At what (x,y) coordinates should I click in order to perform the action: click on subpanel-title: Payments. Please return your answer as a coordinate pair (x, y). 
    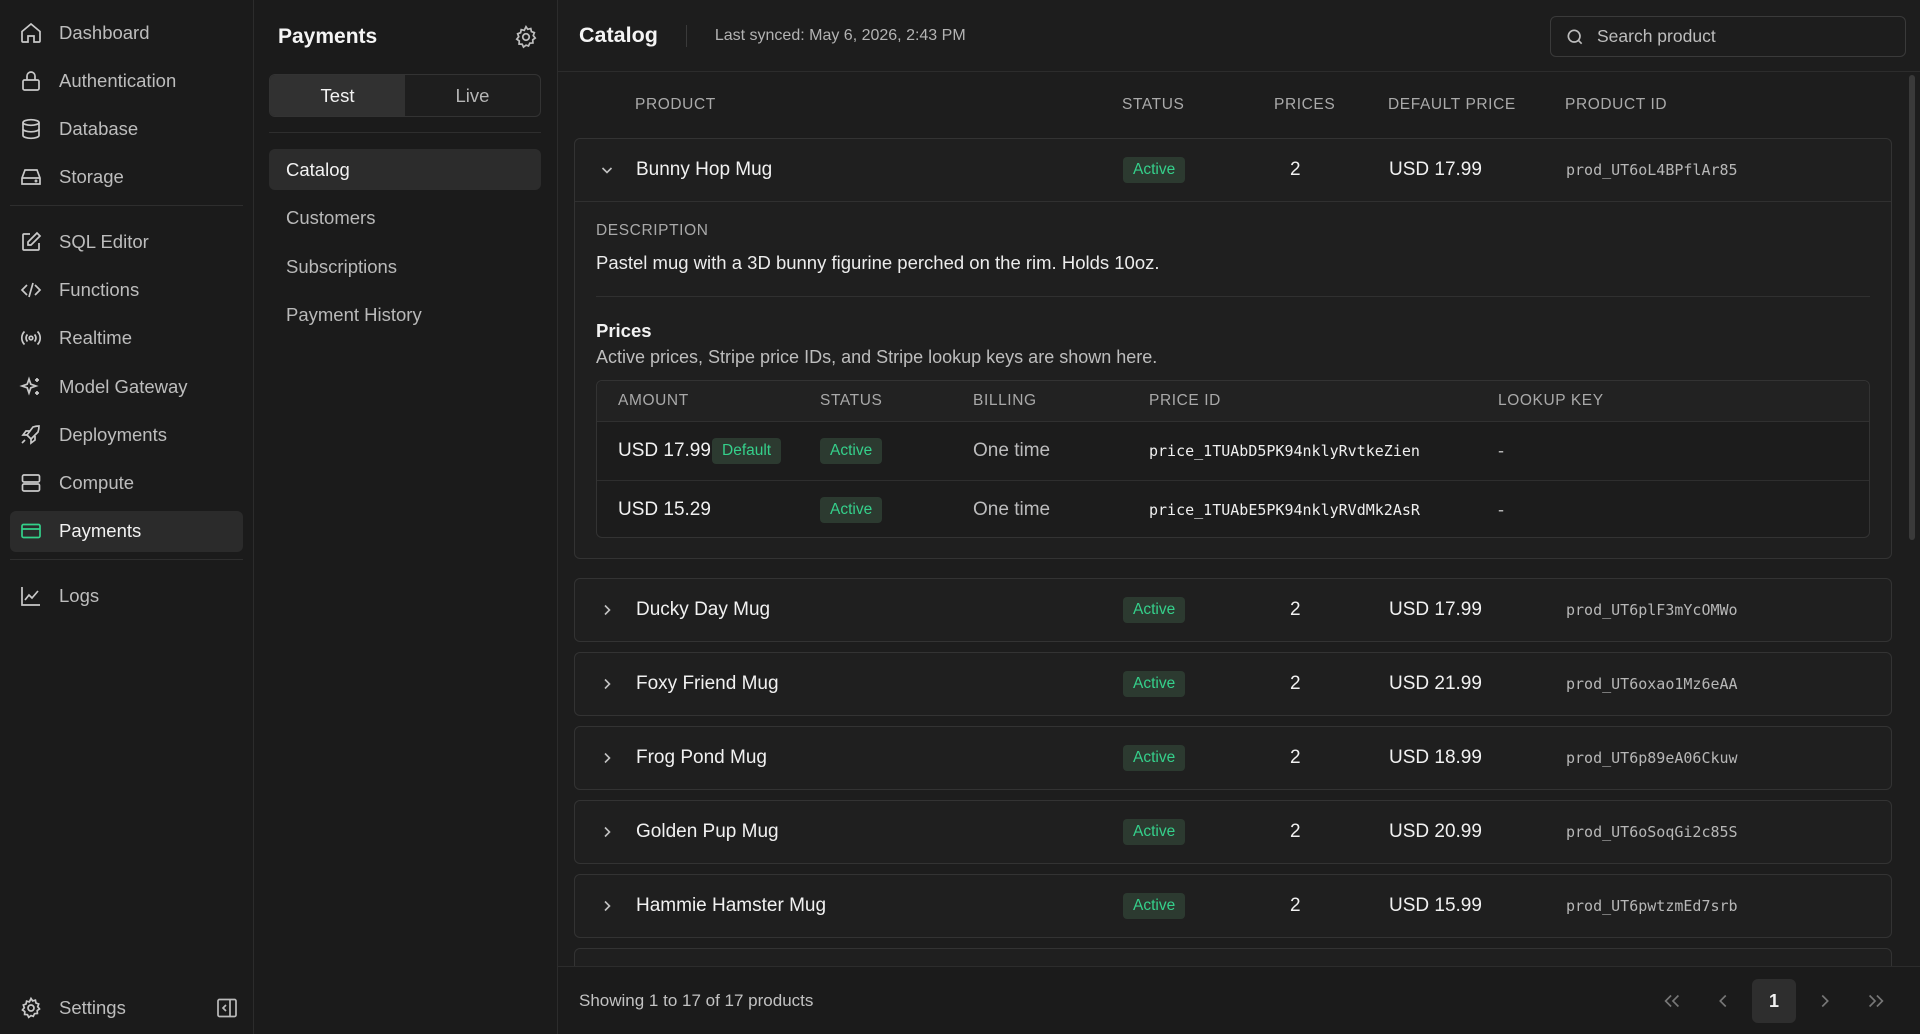
    Looking at the image, I should click on (328, 36).